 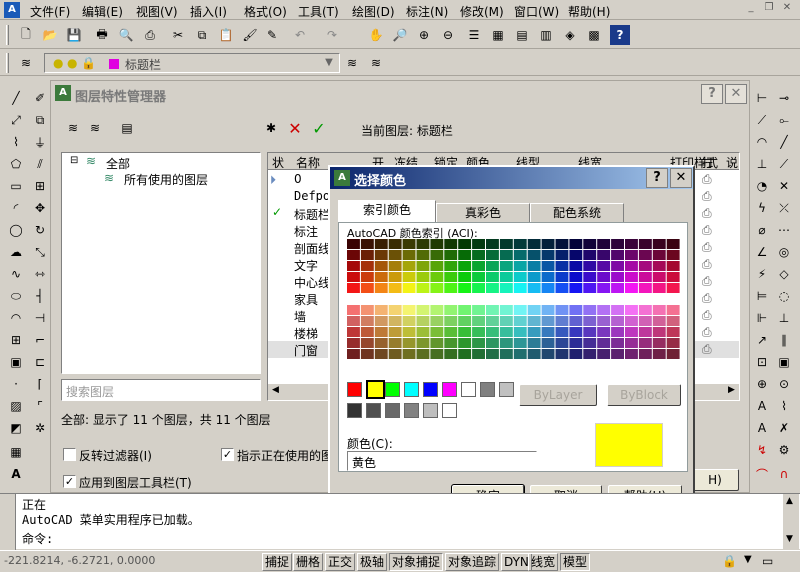 I want to click on circle-icon: ◯, so click(x=16, y=230).